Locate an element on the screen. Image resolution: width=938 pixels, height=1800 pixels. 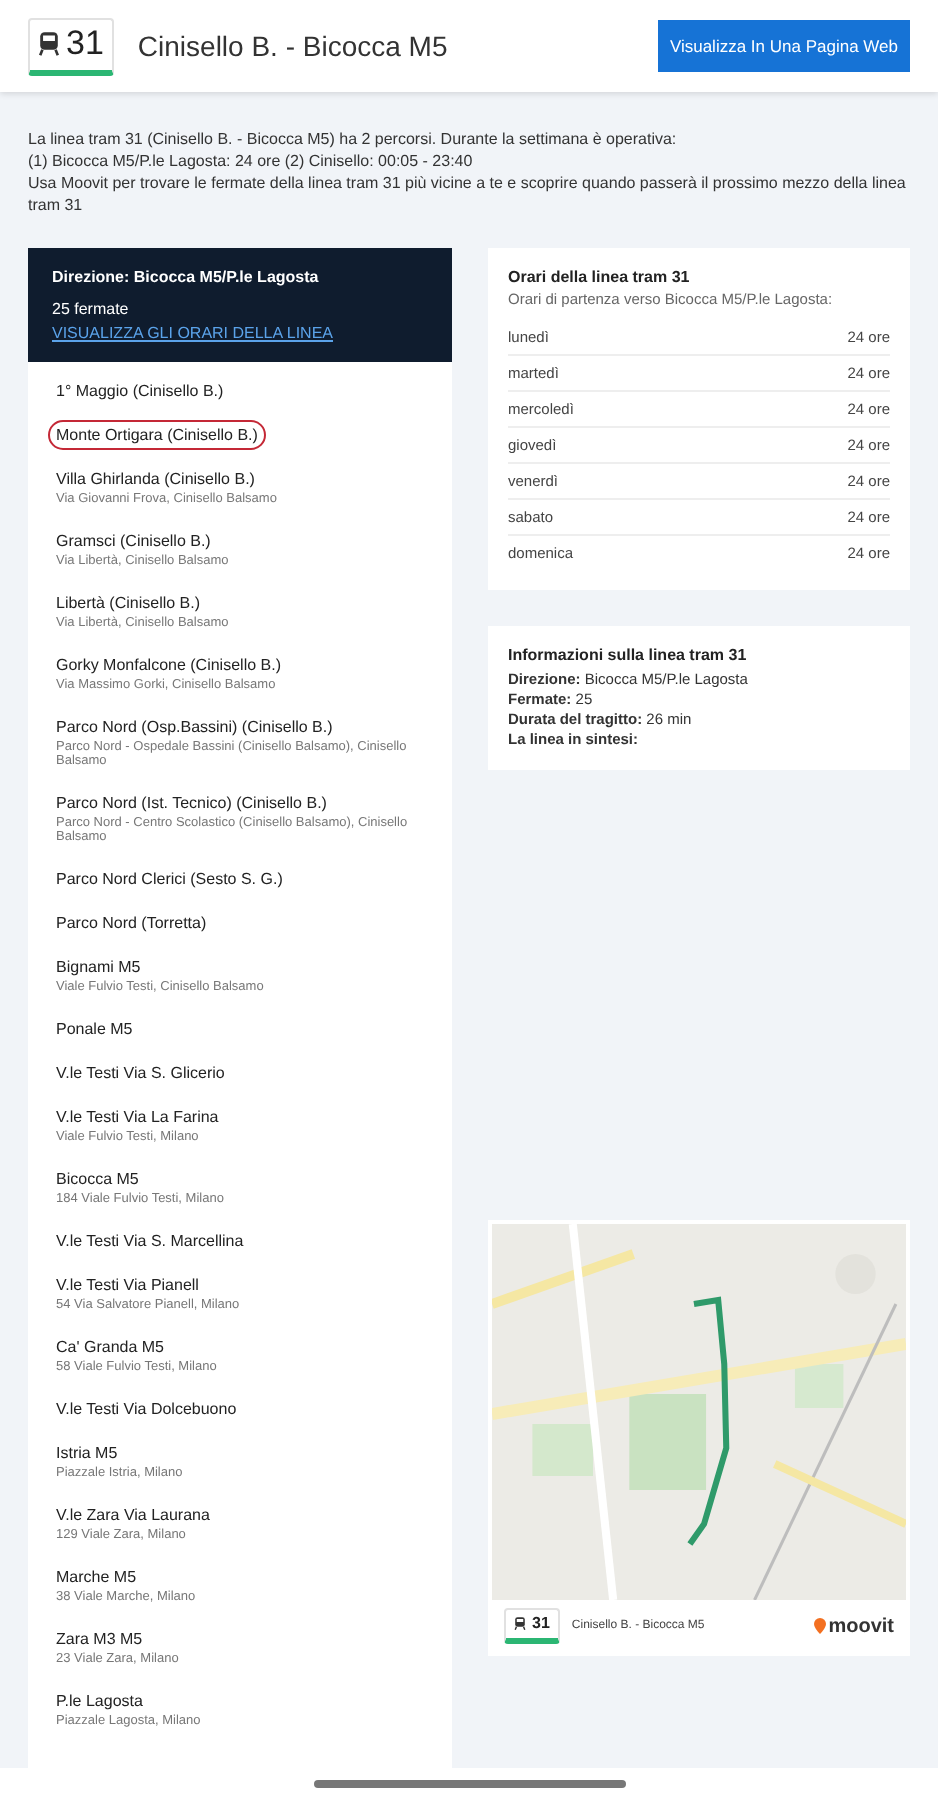
stop-name: Parco Nord (Torretta) is located at coordinates (131, 923).